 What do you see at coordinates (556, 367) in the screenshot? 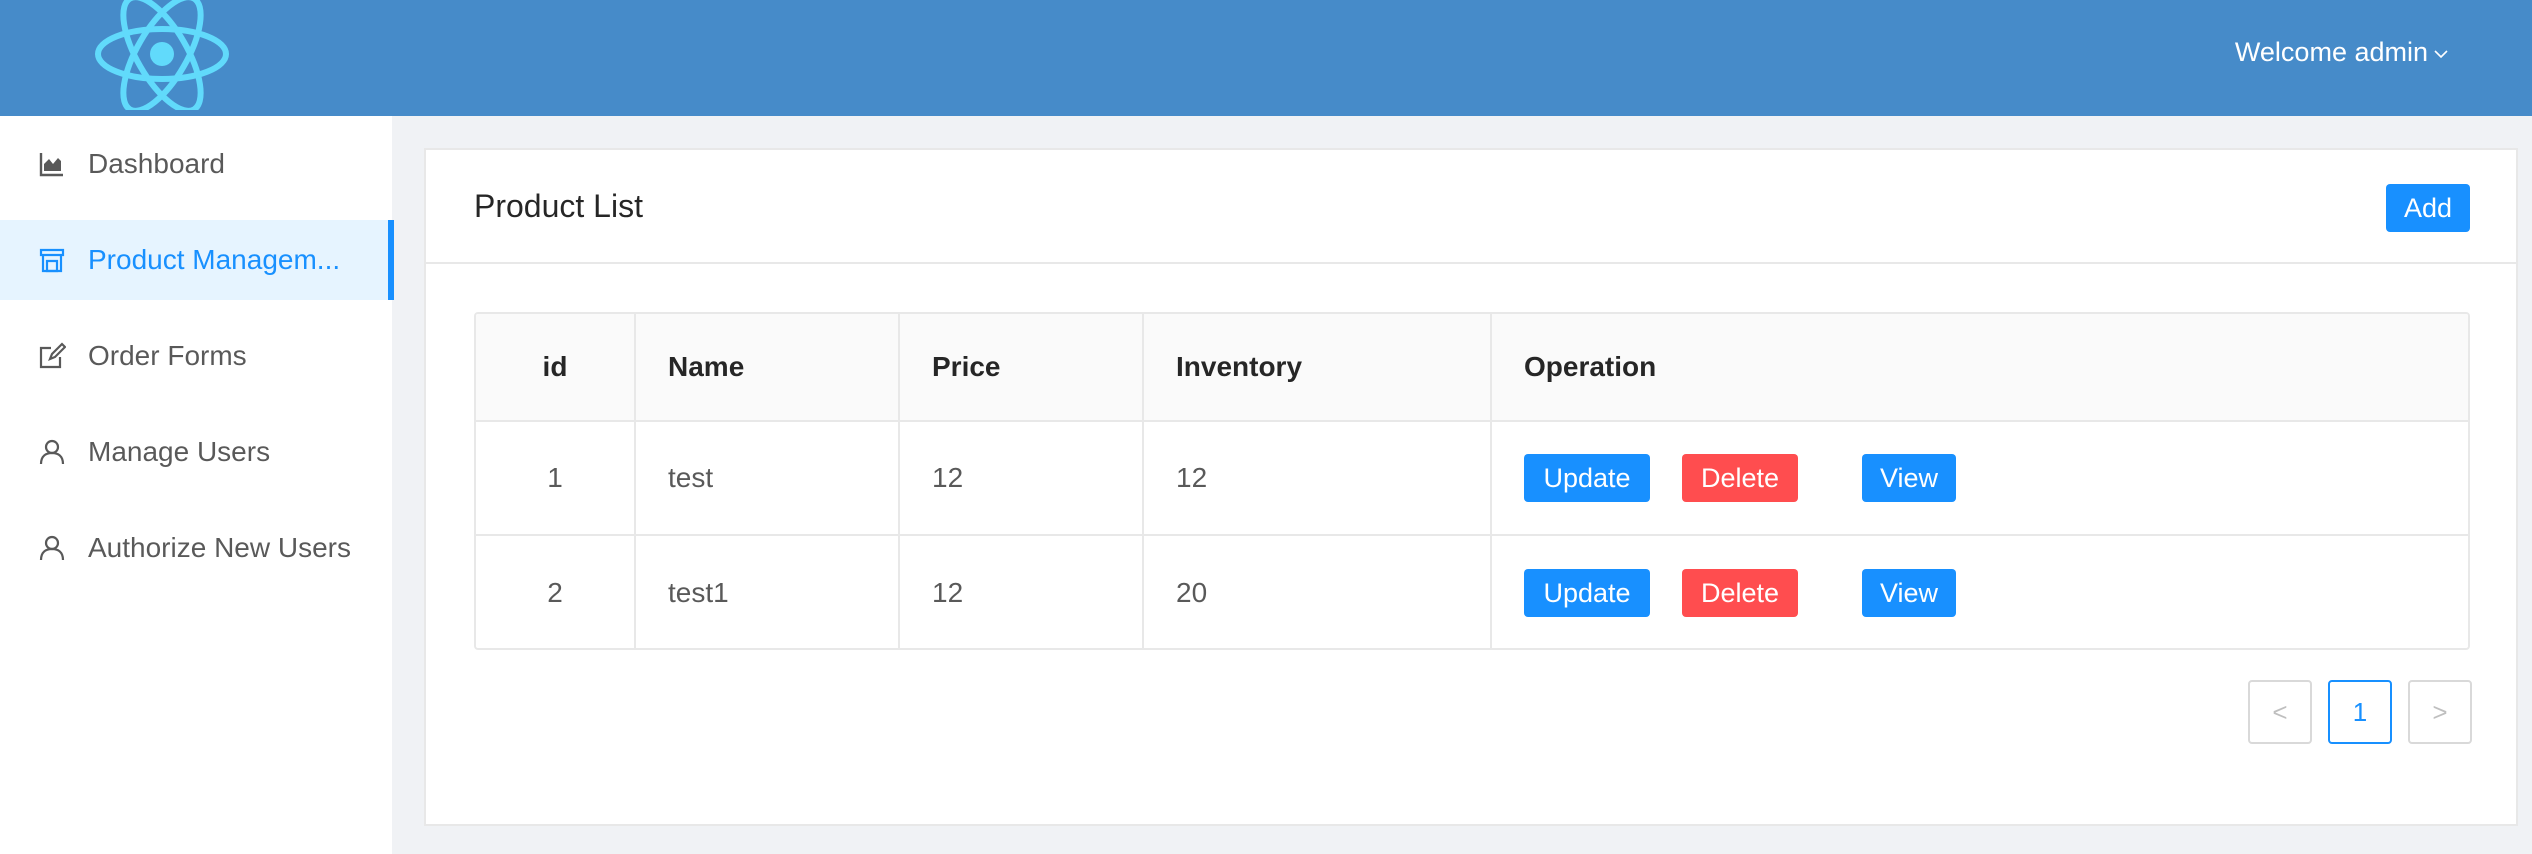
I see `column-header-id: id` at bounding box center [556, 367].